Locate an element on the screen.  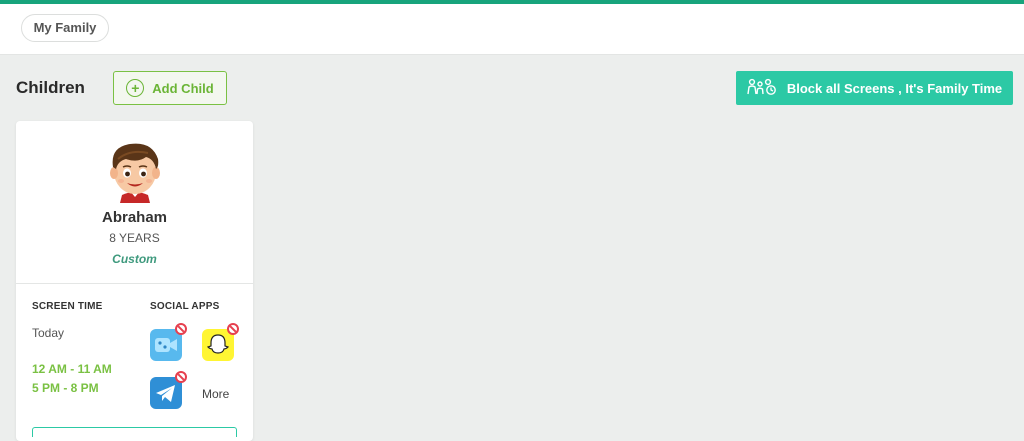
card-action-button is located at coordinates (134, 432).